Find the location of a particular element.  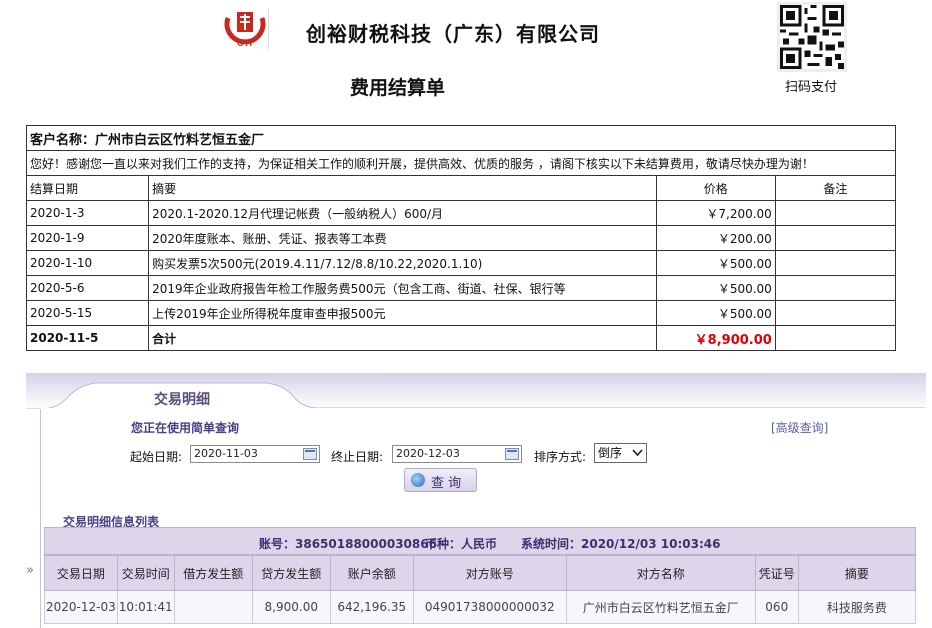

total-row: 2020-11-5 合计 ￥8,900.00 is located at coordinates (461, 338).